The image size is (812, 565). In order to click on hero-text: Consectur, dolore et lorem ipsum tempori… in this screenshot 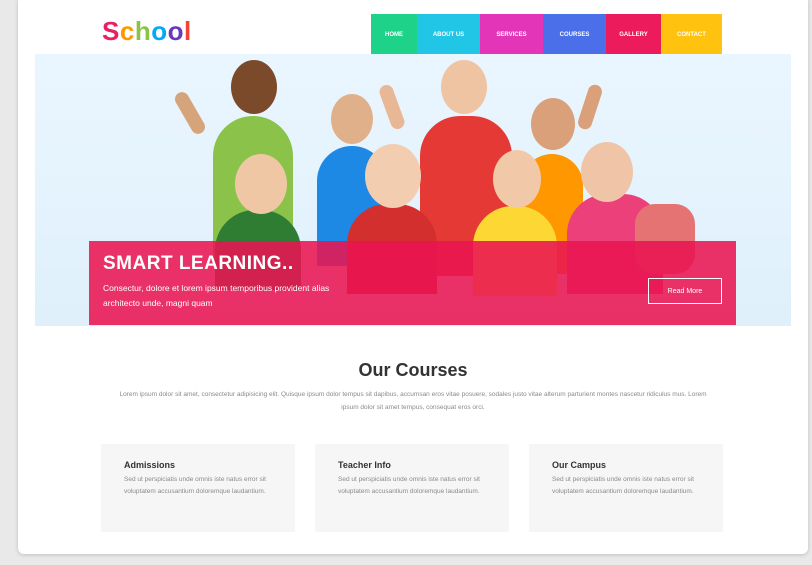, I will do `click(216, 295)`.